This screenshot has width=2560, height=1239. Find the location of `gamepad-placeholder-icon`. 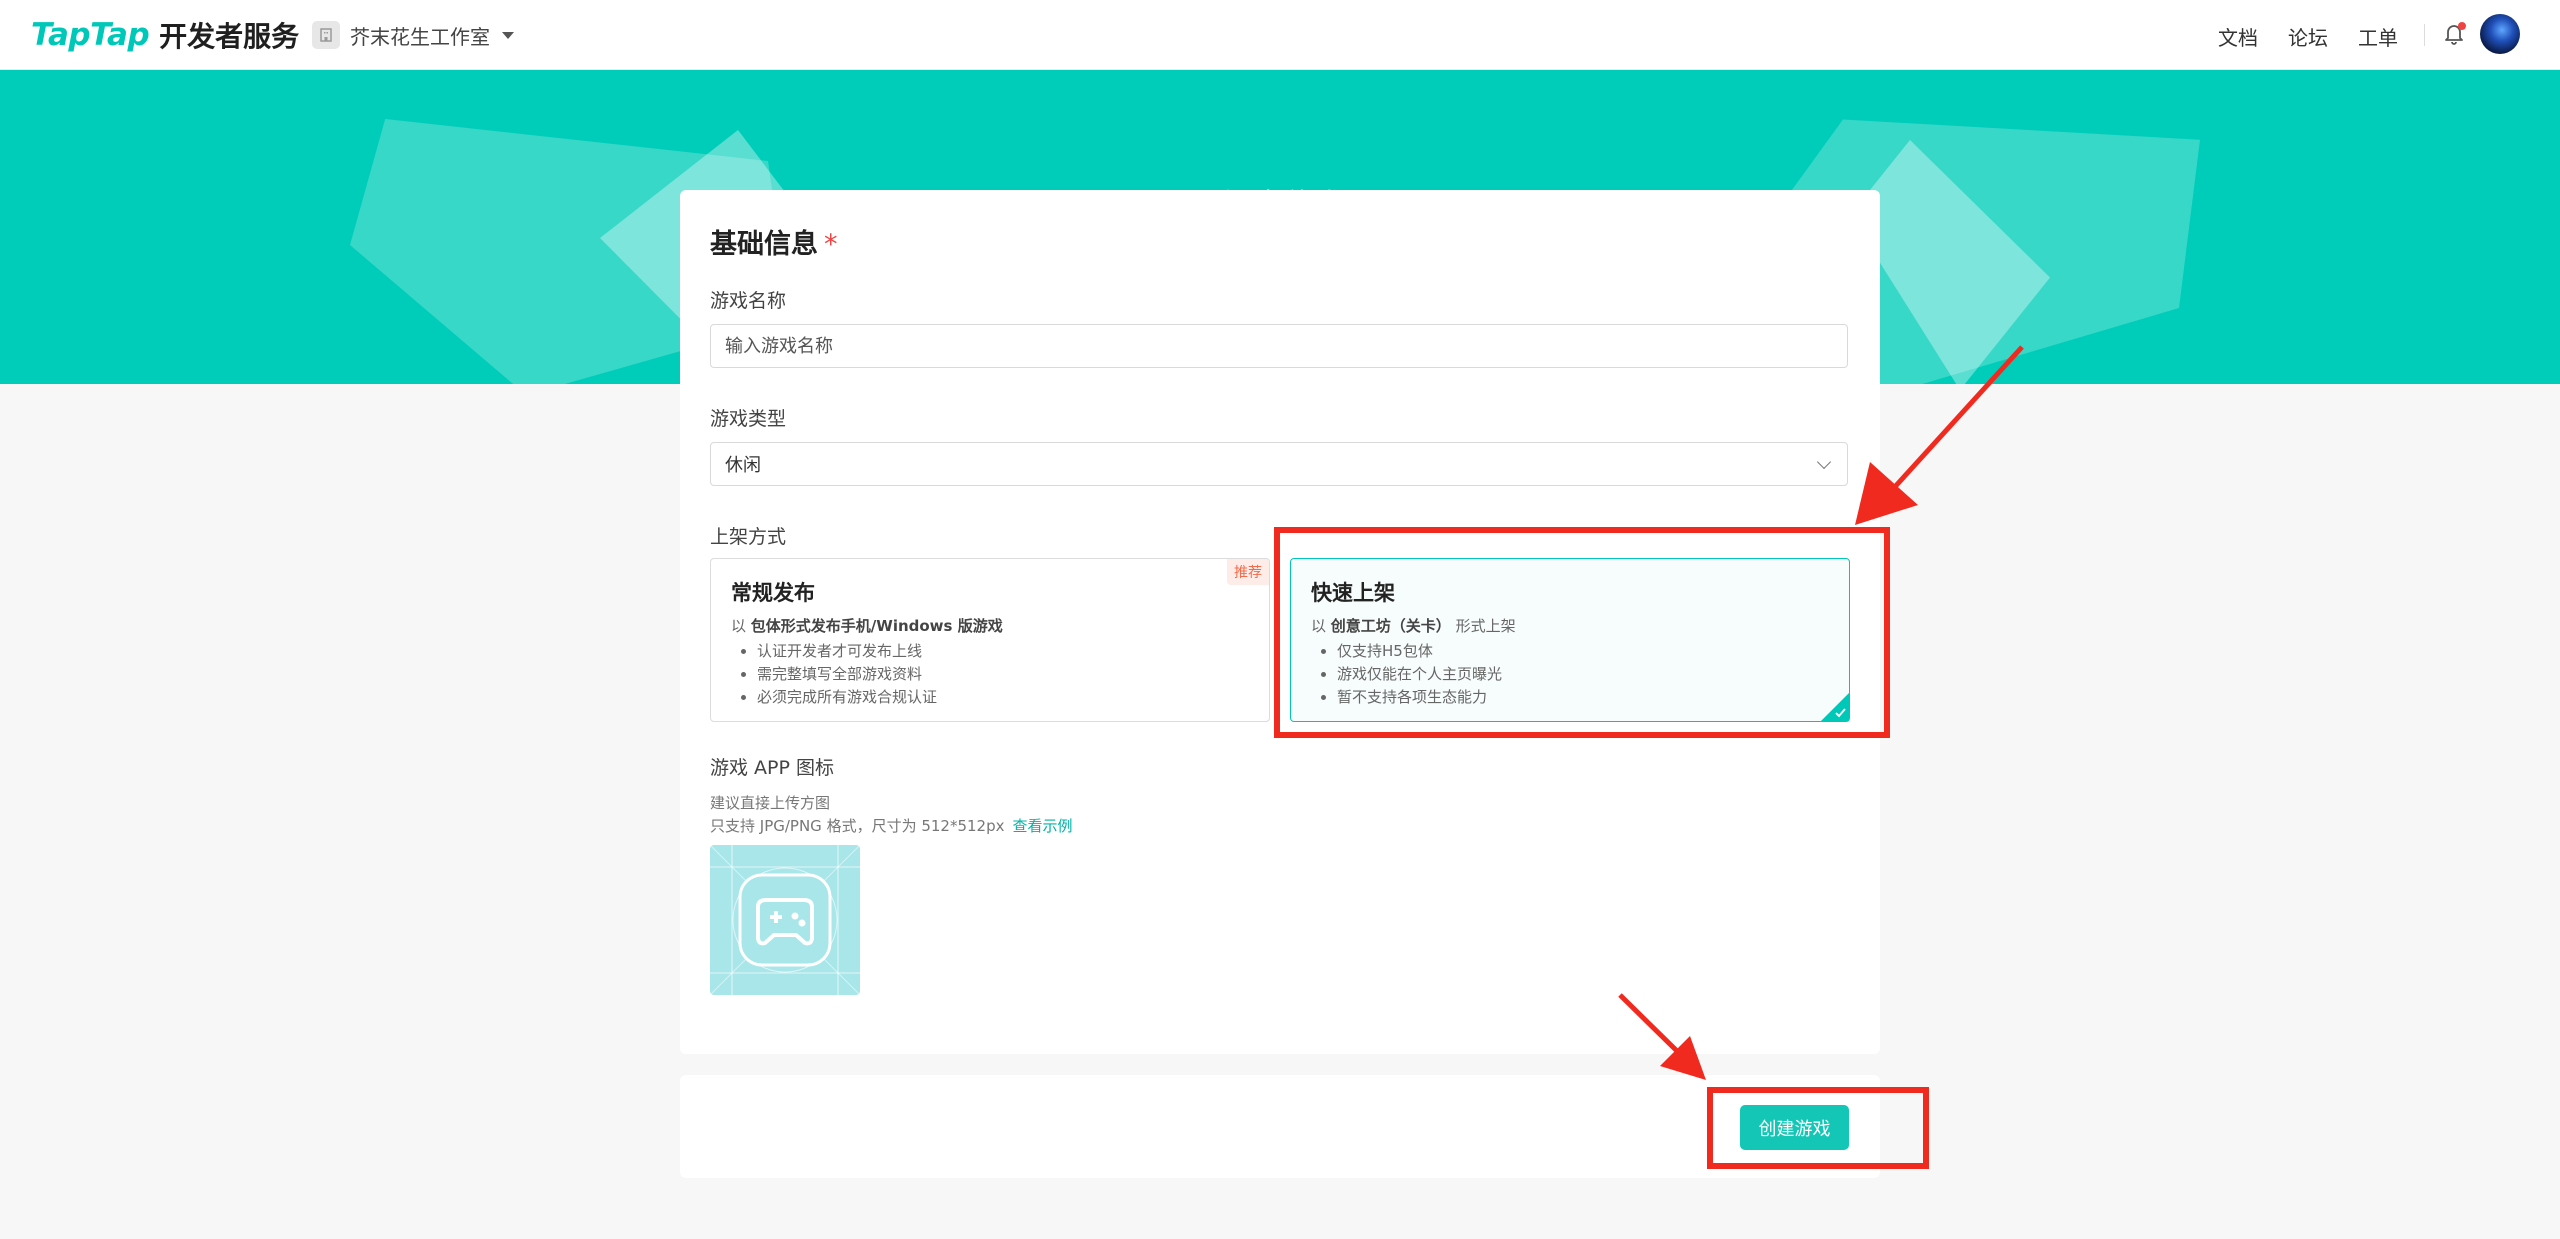

gamepad-placeholder-icon is located at coordinates (785, 920).